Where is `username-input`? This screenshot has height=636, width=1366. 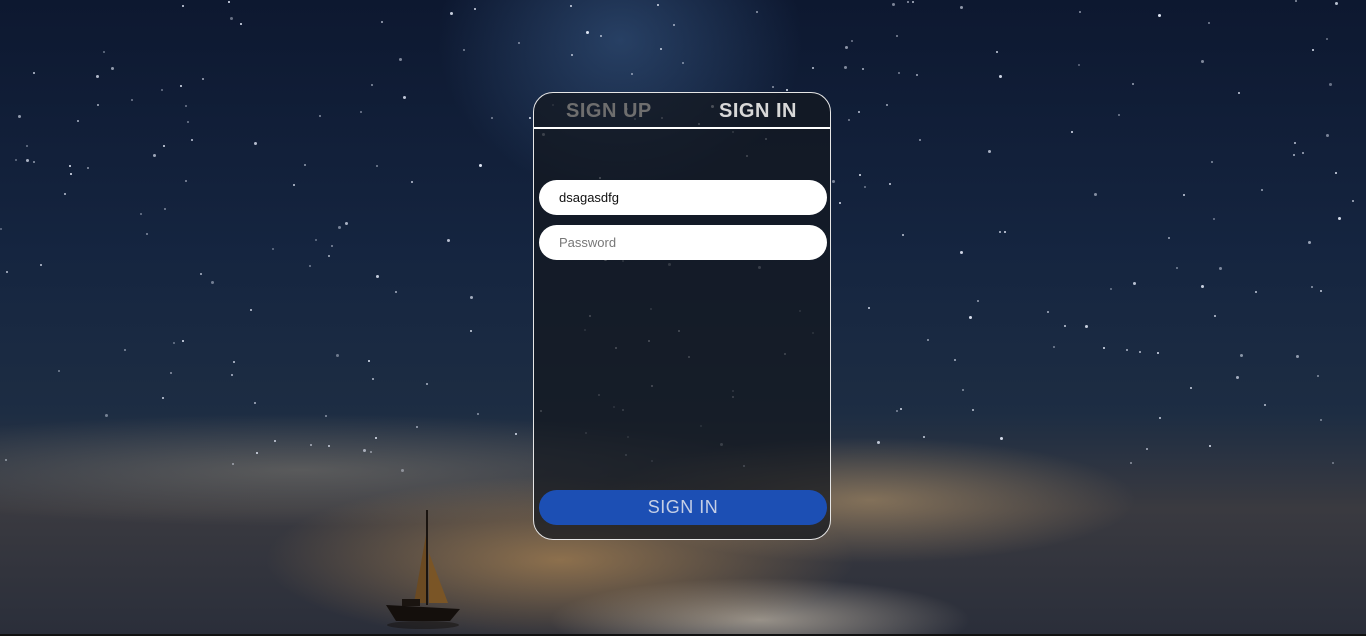 username-input is located at coordinates (683, 197).